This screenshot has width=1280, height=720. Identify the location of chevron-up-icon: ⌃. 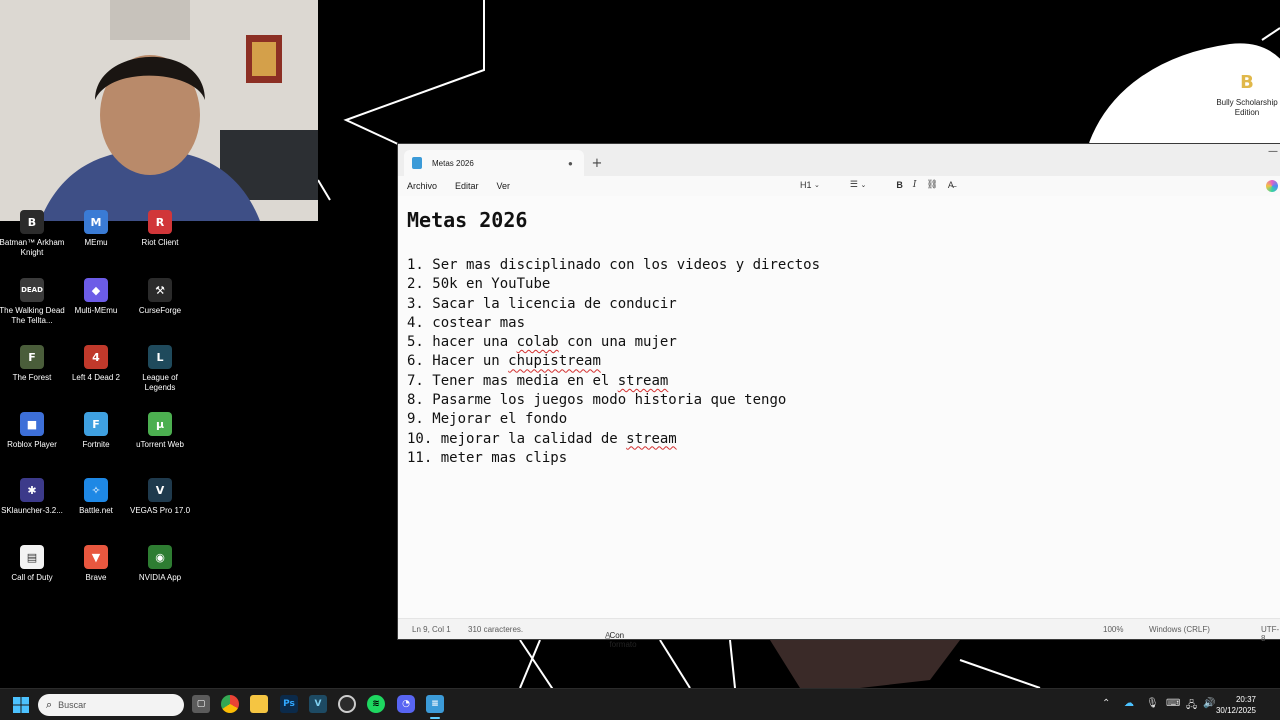
(1106, 703).